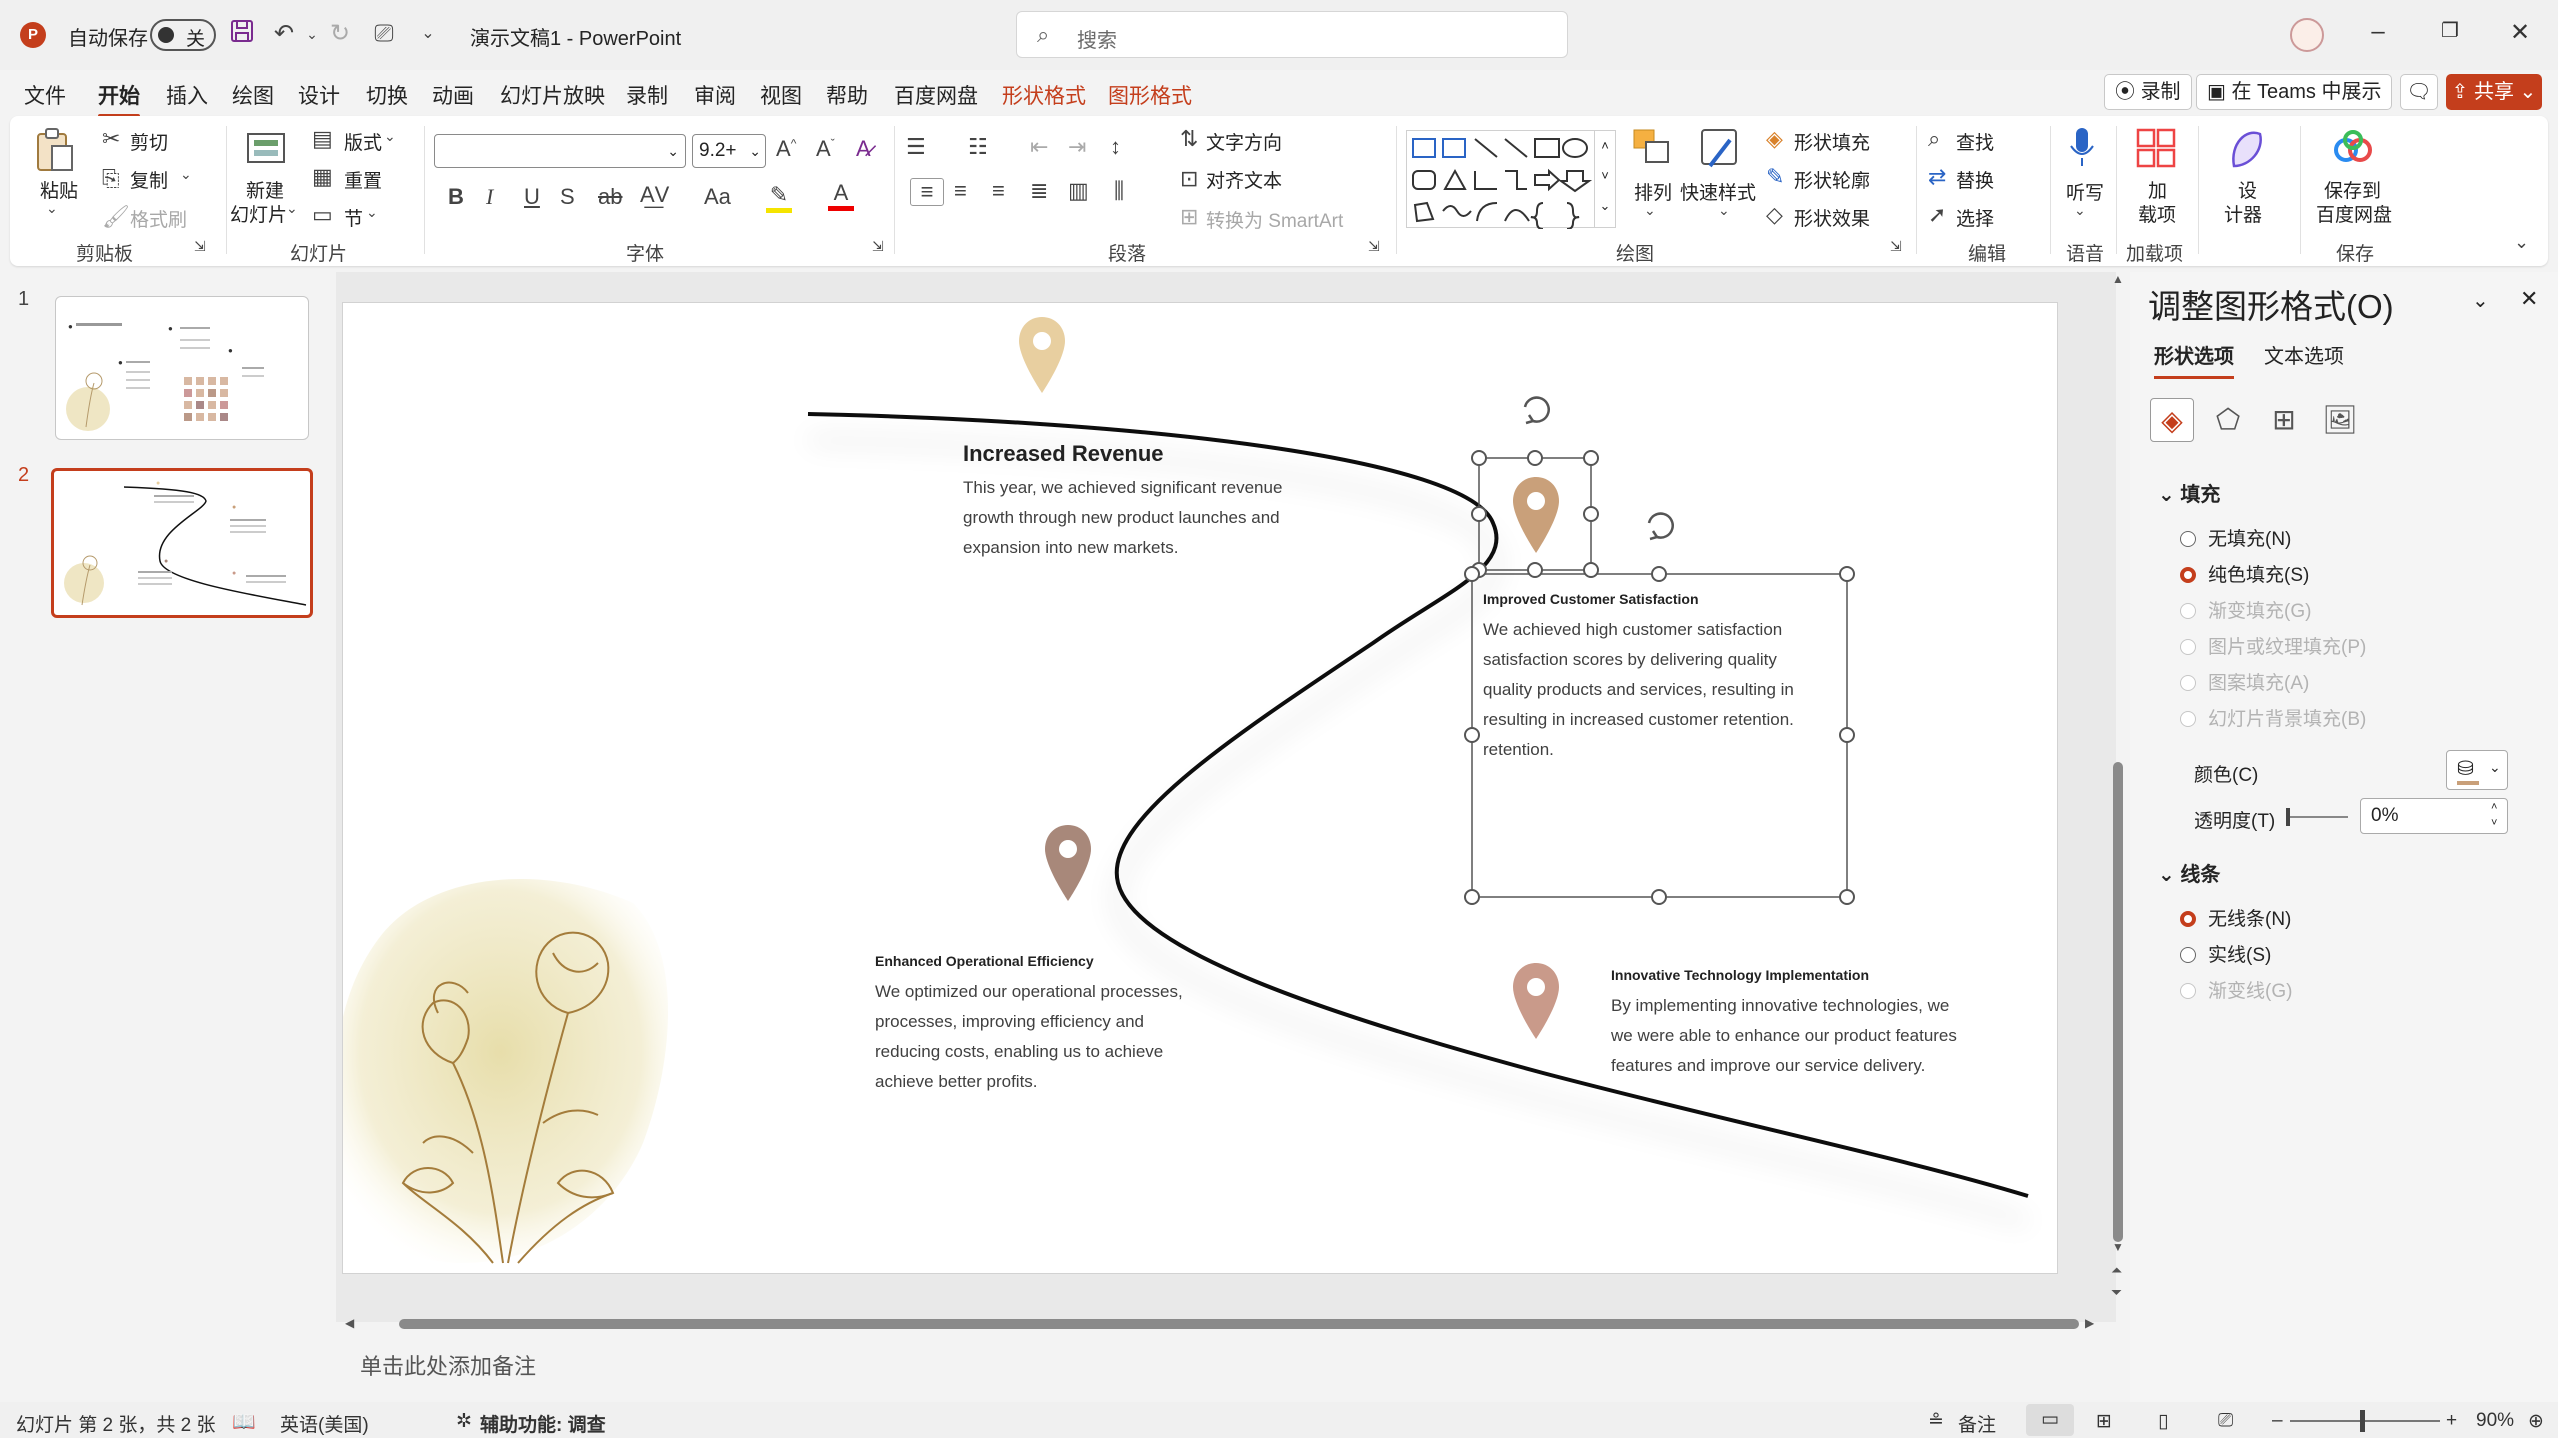  Describe the element at coordinates (2529, 299) in the screenshot. I see `close-pane-icon: ✕` at that location.